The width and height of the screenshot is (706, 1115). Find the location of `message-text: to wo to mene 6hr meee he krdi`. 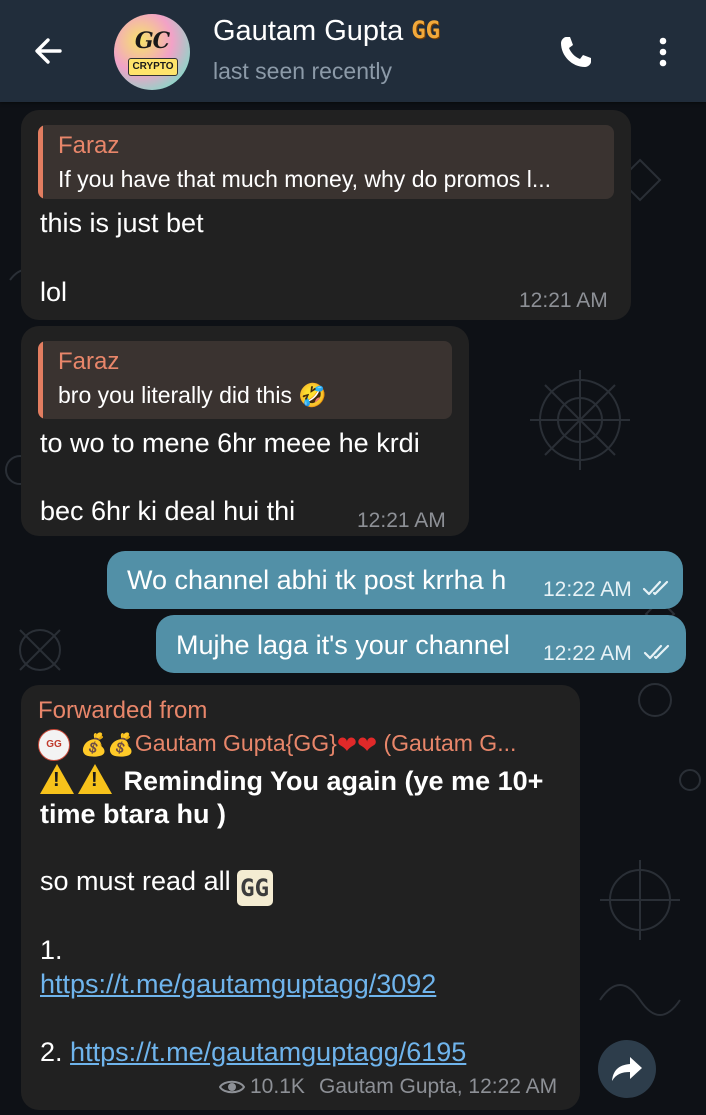

message-text: to wo to mene 6hr meee he krdi is located at coordinates (230, 443).